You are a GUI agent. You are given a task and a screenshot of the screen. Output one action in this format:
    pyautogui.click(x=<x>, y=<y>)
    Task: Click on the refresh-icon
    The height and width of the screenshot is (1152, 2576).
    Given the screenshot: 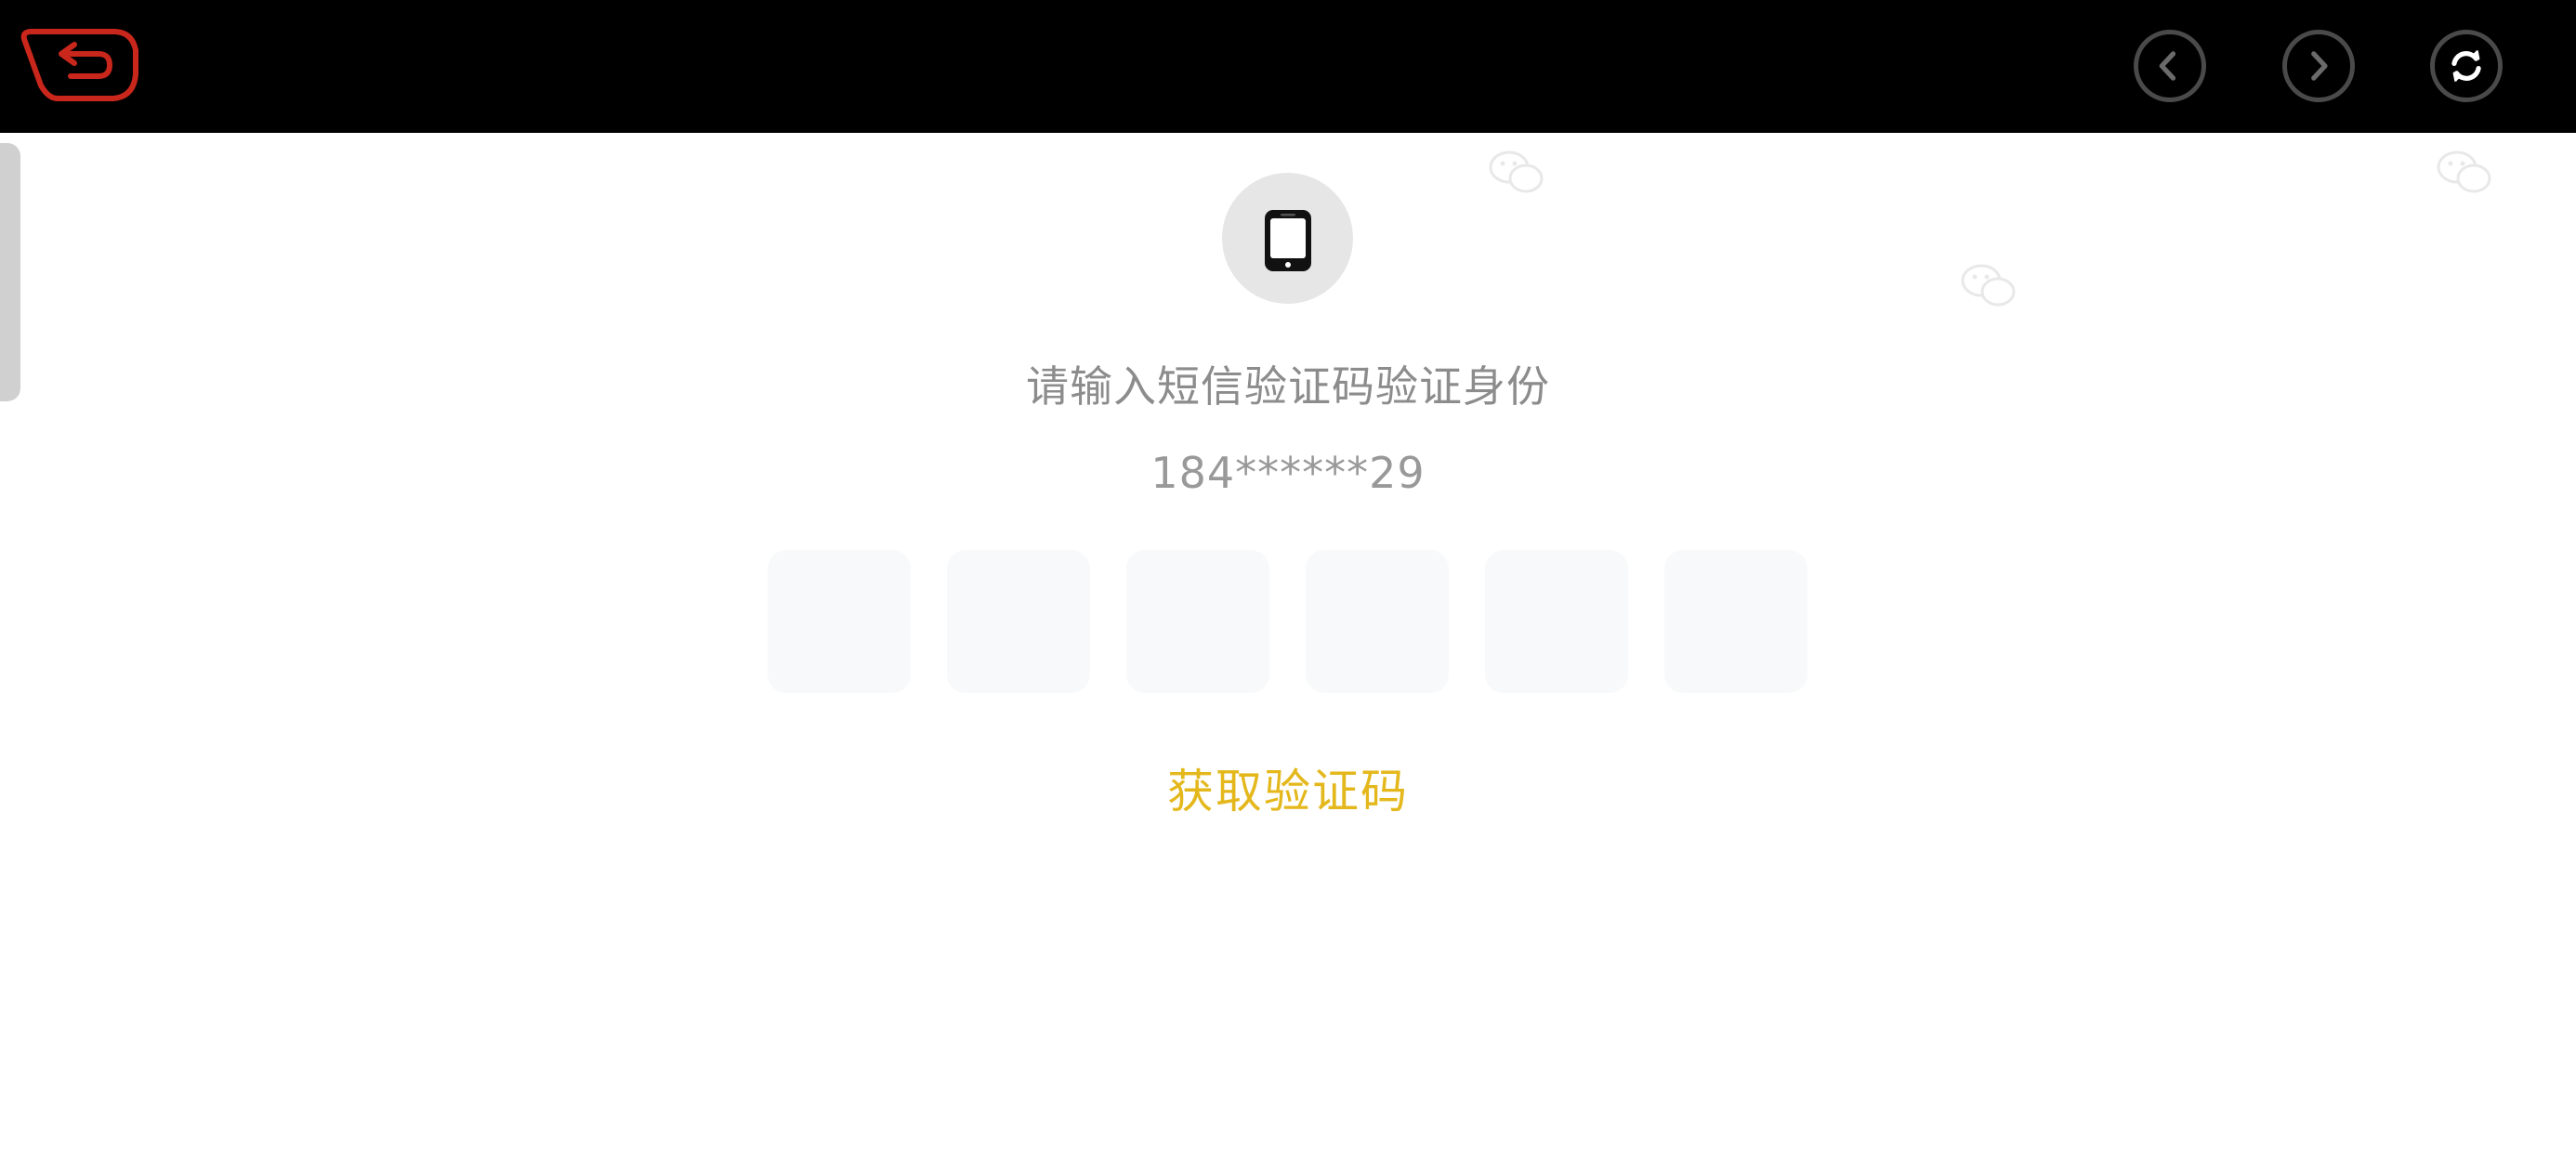 What is the action you would take?
    pyautogui.click(x=2466, y=66)
    